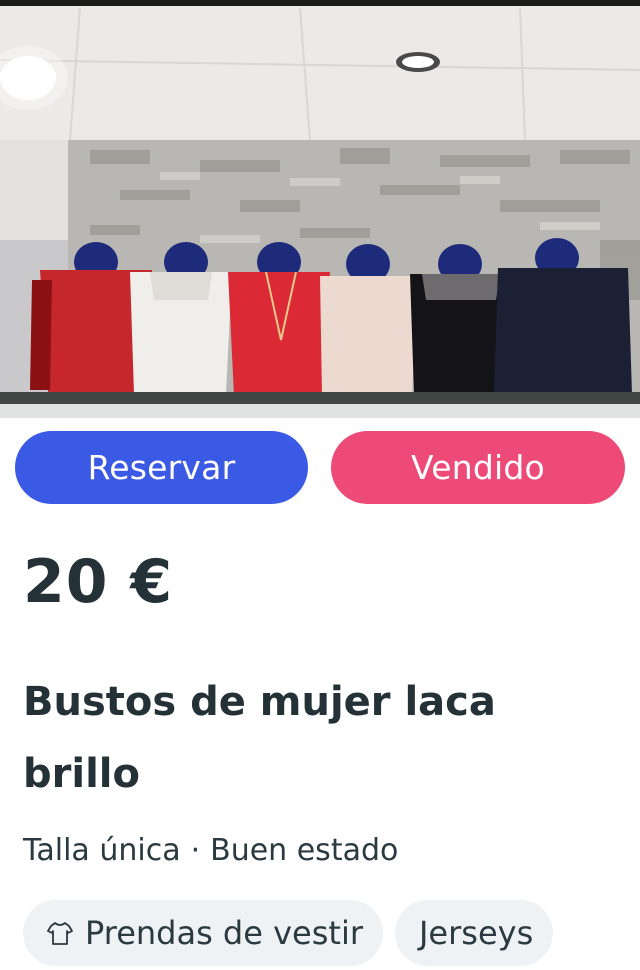 The width and height of the screenshot is (640, 970). I want to click on size-label: Talla única, so click(102, 850).